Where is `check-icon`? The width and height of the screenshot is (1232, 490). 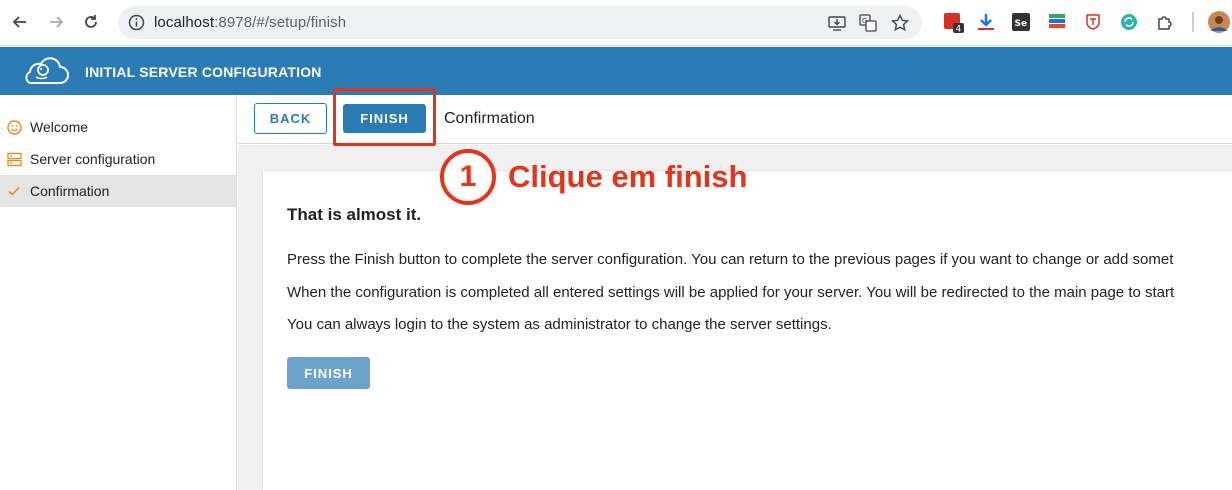
check-icon is located at coordinates (14, 191).